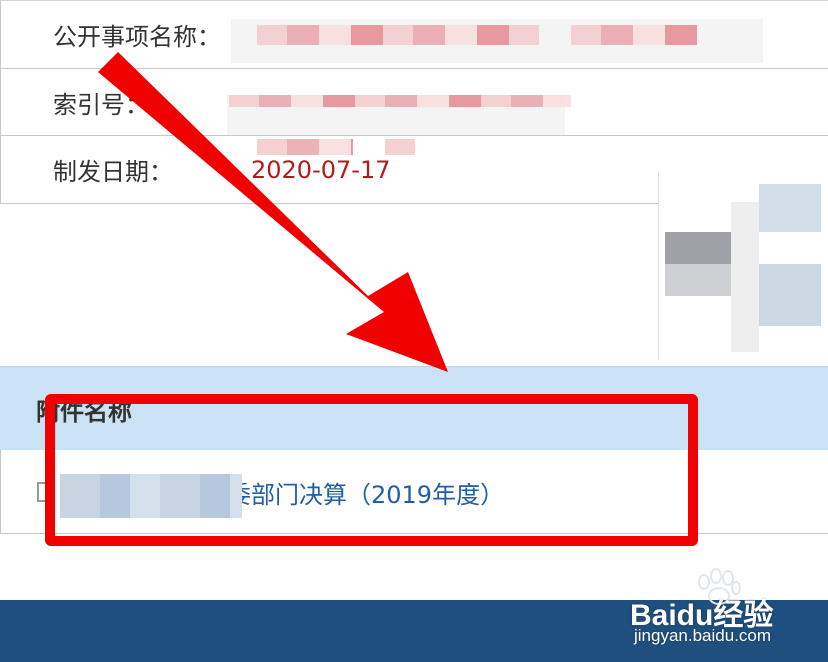  Describe the element at coordinates (137, 37) in the screenshot. I see `info-label: 公开事项名称：` at that location.